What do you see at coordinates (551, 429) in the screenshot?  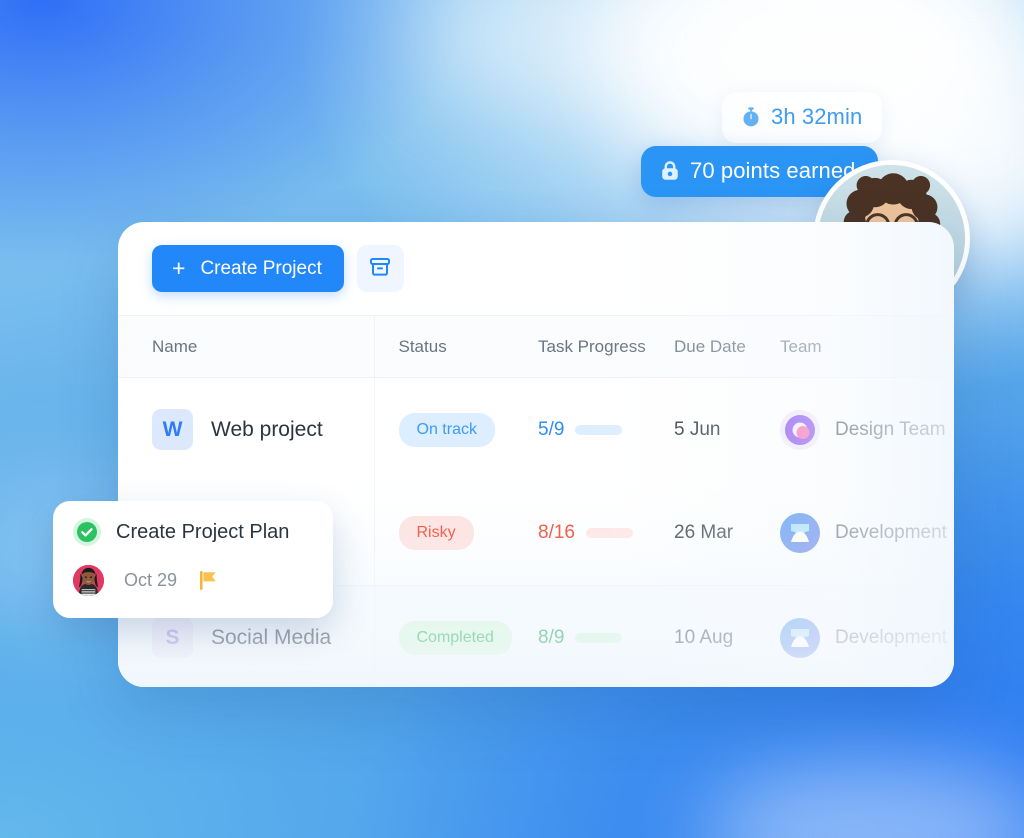 I see `progress-fraction: 5/9` at bounding box center [551, 429].